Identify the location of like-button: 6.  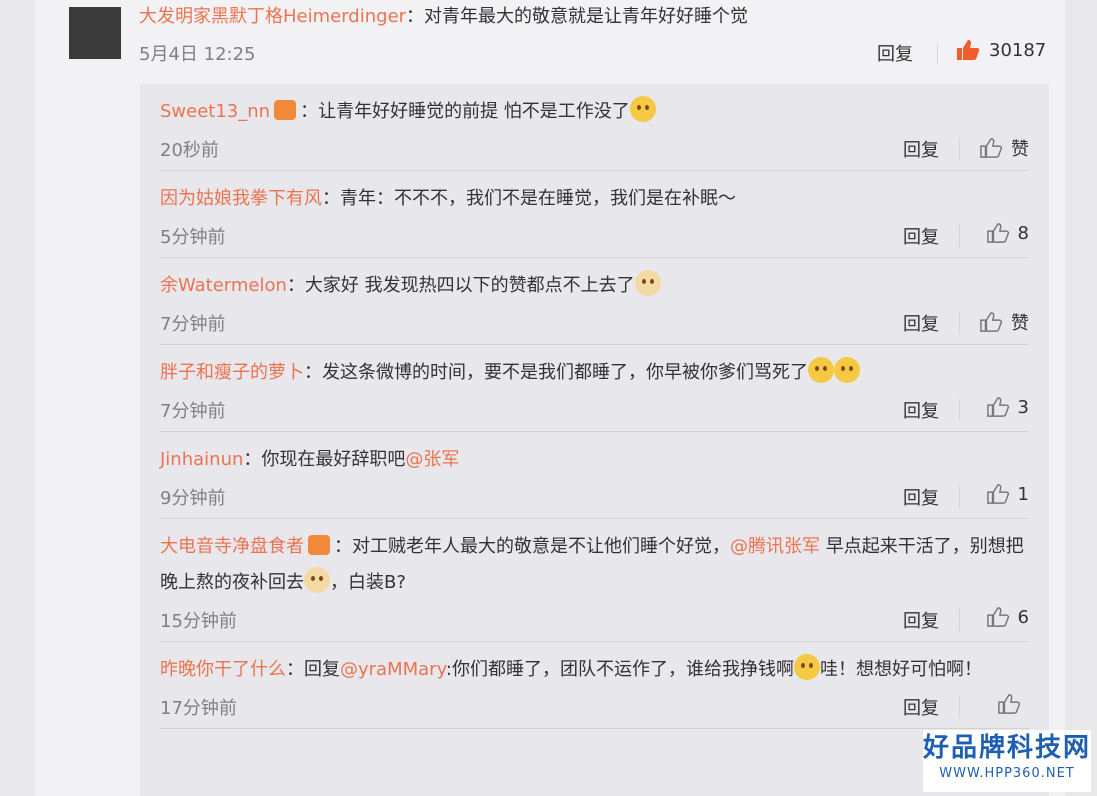
(1007, 617).